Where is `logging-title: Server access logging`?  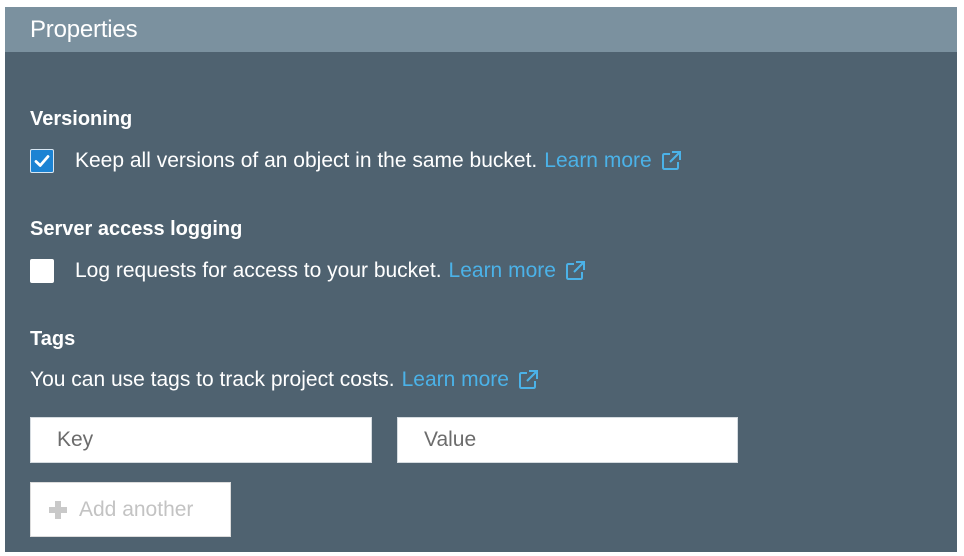
logging-title: Server access logging is located at coordinates (136, 229).